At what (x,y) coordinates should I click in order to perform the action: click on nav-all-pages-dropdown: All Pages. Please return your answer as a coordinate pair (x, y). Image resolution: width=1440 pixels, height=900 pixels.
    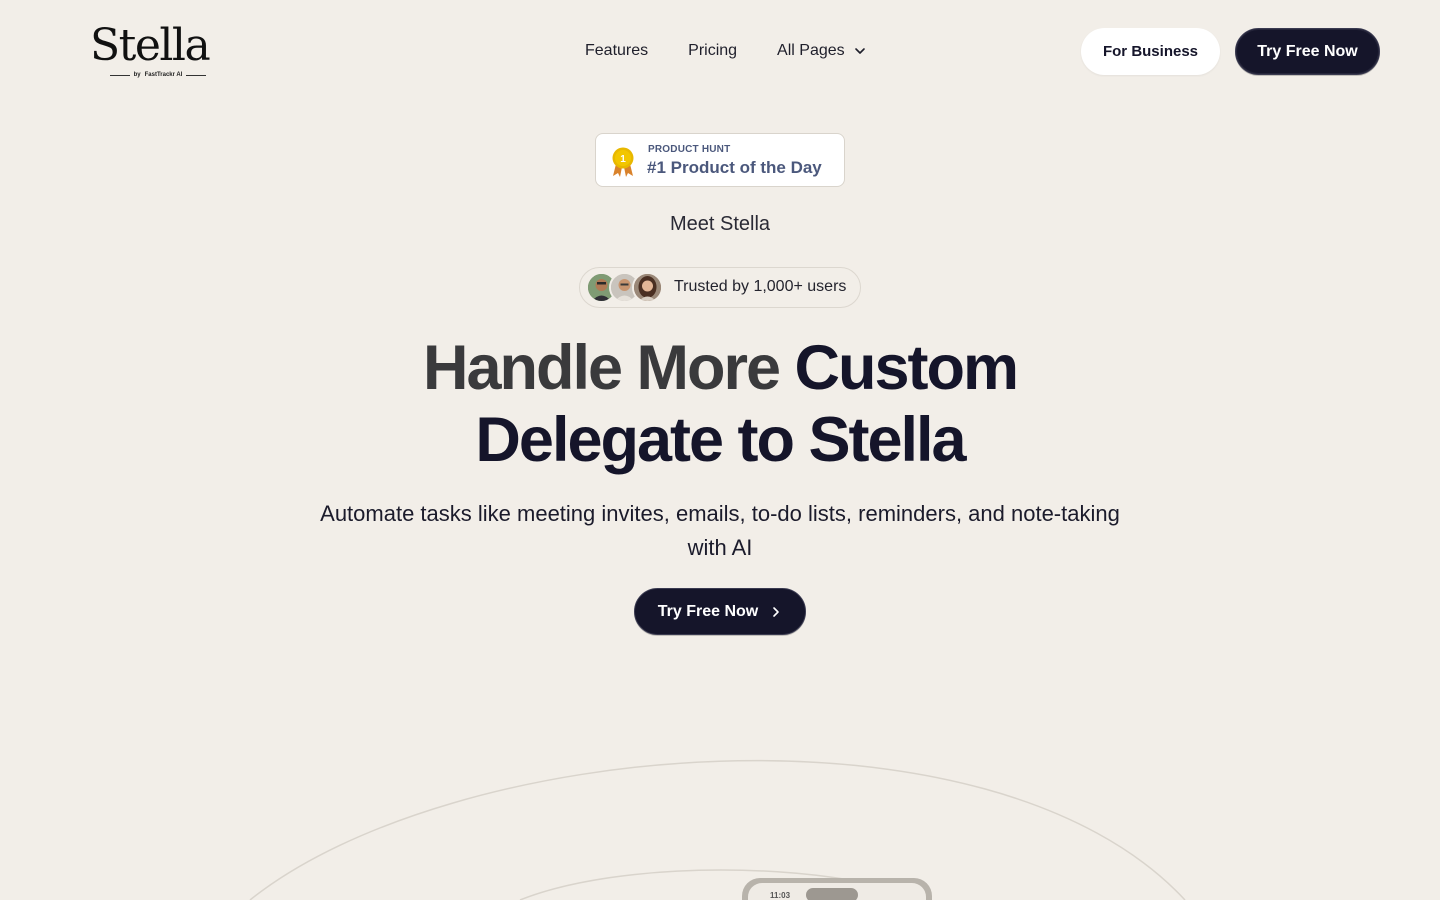
    Looking at the image, I should click on (823, 51).